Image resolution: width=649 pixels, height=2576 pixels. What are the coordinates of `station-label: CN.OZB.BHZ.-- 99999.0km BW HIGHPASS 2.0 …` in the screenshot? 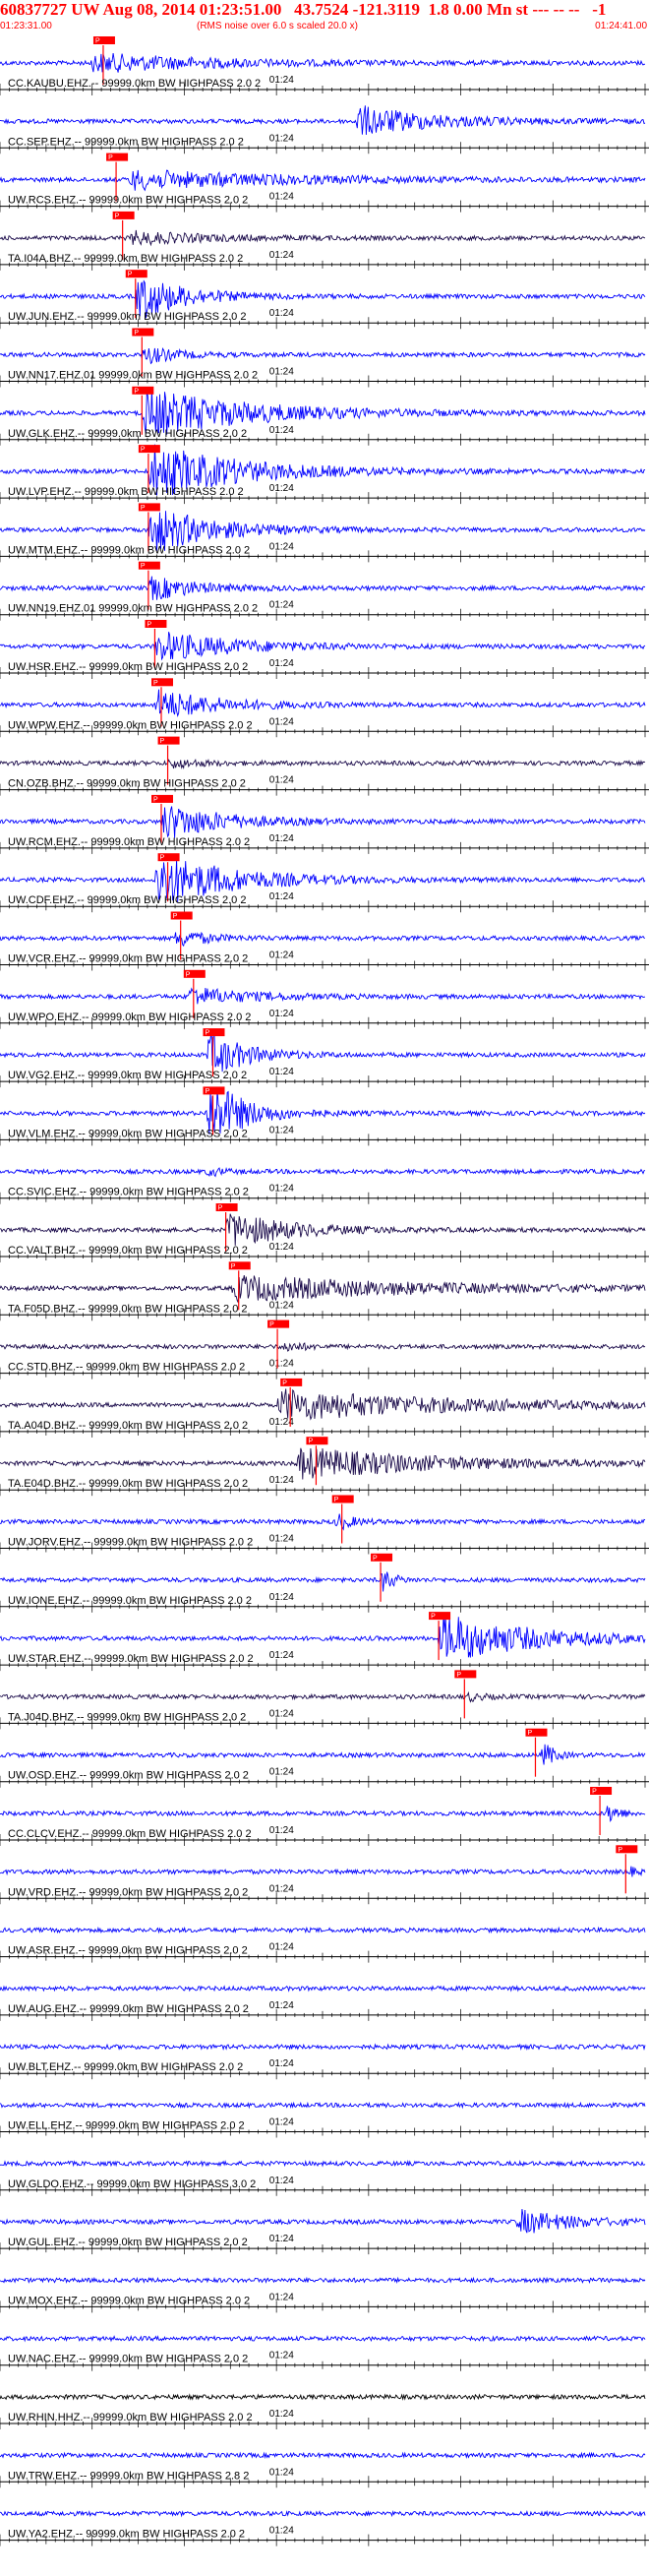 It's located at (127, 784).